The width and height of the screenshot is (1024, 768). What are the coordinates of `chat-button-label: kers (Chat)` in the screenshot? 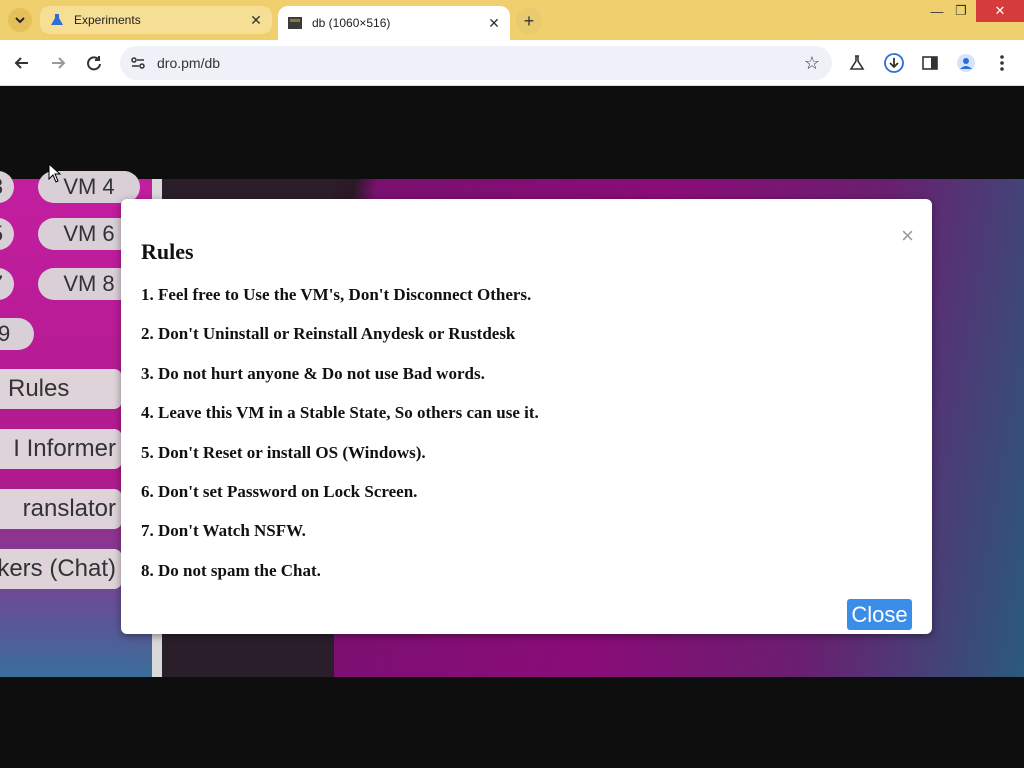 It's located at (58, 568).